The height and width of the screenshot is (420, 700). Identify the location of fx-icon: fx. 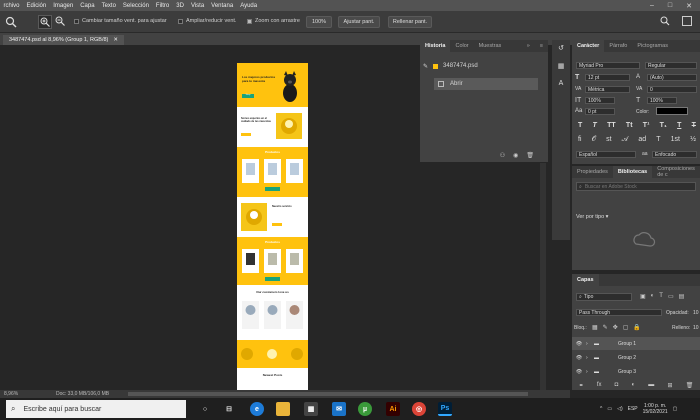
(599, 385).